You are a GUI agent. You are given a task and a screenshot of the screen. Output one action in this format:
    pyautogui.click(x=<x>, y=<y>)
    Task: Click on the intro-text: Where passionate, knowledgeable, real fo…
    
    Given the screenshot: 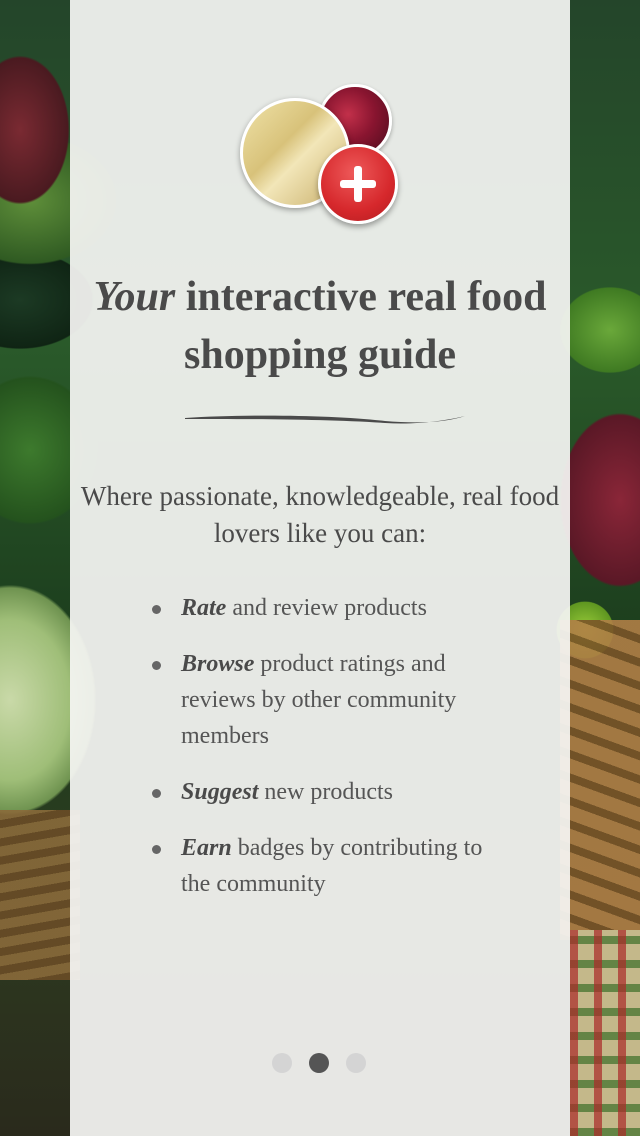 What is the action you would take?
    pyautogui.click(x=320, y=514)
    